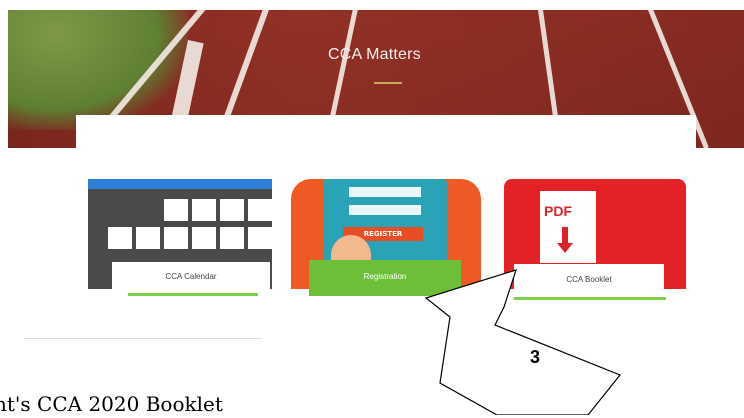 The image size is (744, 418). What do you see at coordinates (193, 294) in the screenshot?
I see `calendar-underline` at bounding box center [193, 294].